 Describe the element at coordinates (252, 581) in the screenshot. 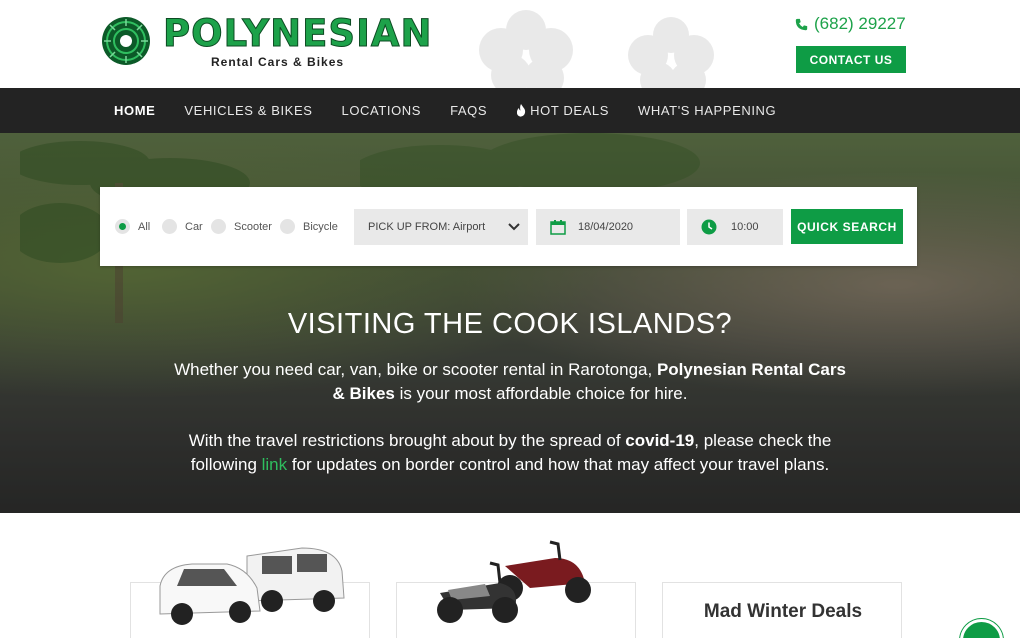

I see `car-and-van-image` at that location.